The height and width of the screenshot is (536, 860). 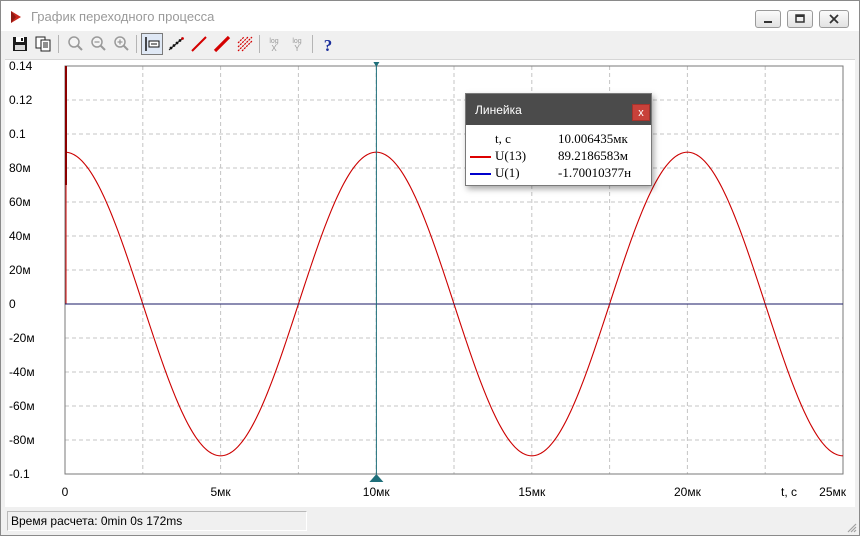 I want to click on close-button, so click(x=834, y=19).